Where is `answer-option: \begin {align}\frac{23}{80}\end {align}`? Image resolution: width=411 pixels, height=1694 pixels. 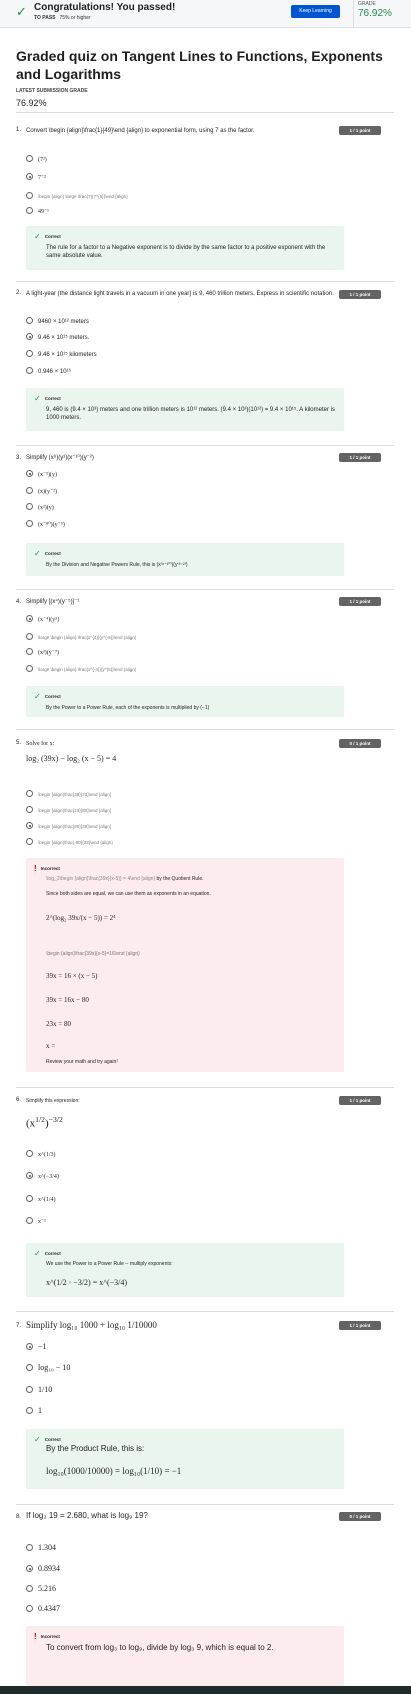 answer-option: \begin {align}\frac{23}{80}\end {align} is located at coordinates (68, 809).